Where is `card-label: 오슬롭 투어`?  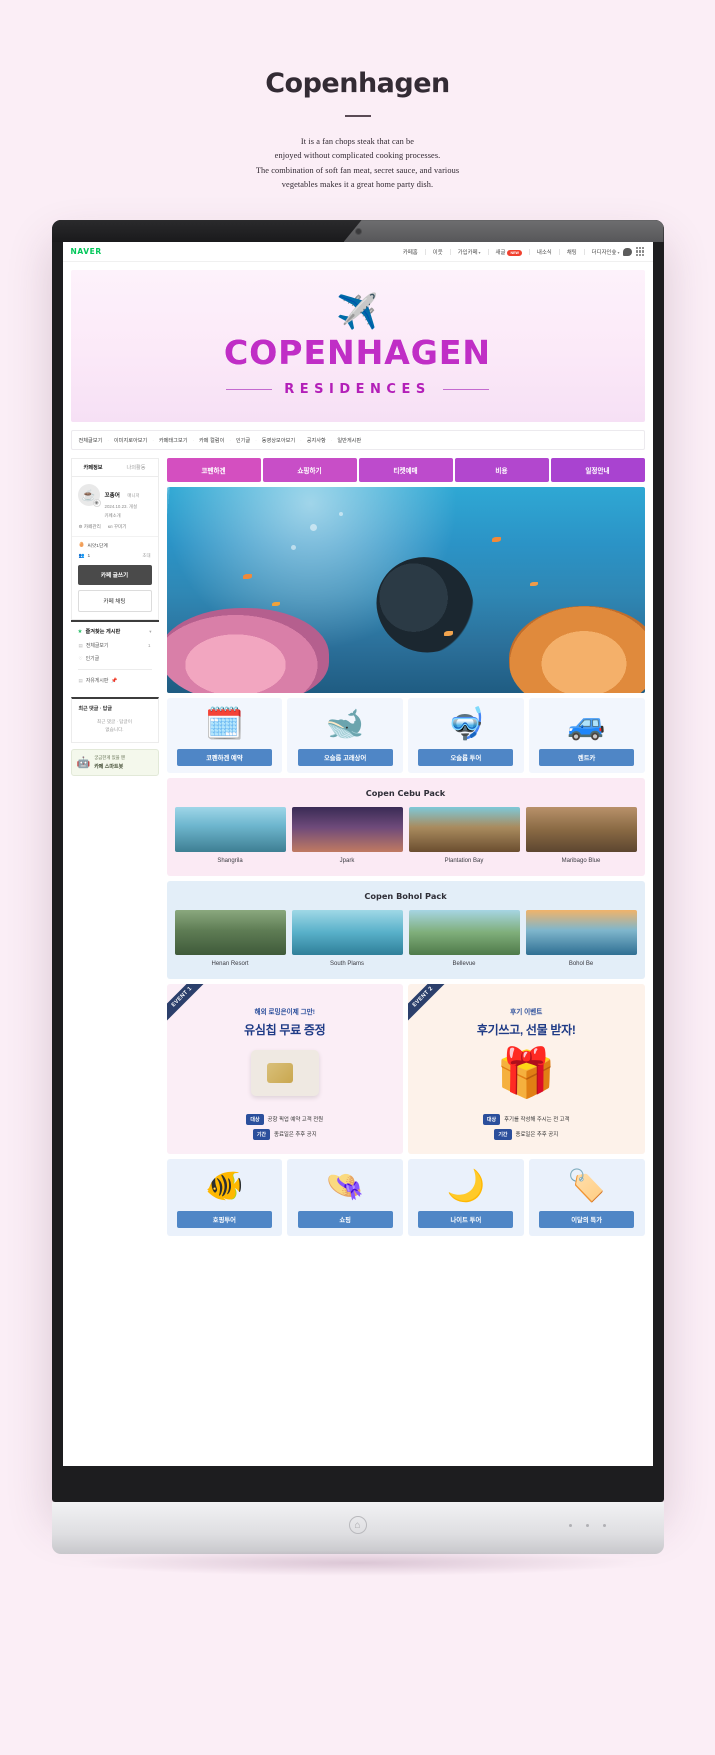
card-label: 오슬롭 투어 is located at coordinates (466, 757).